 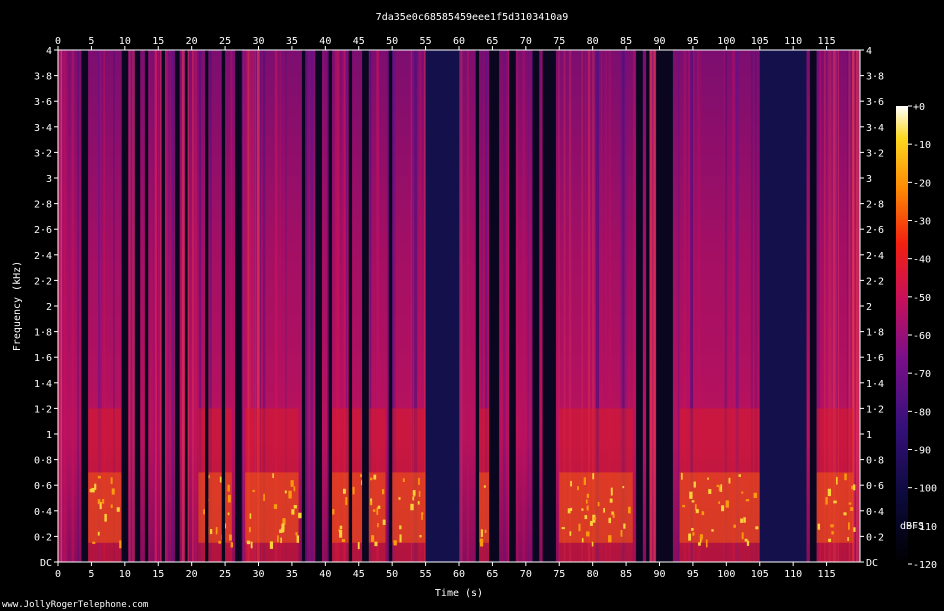 I want to click on x-tick-label-top: 5, so click(x=91, y=41).